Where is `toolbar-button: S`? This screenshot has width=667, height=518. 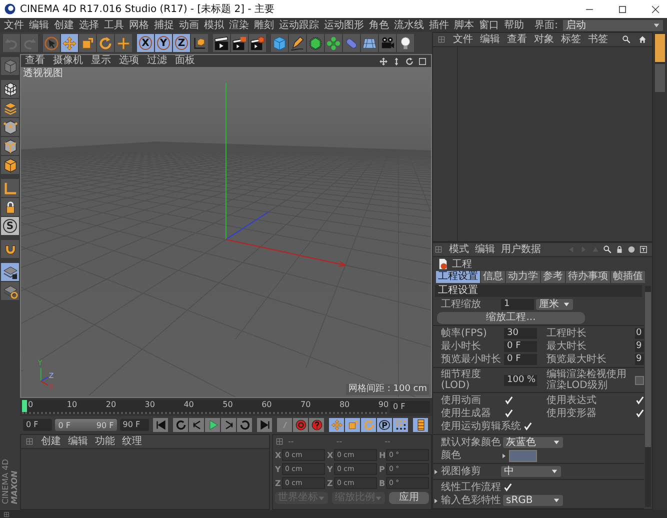 toolbar-button: S is located at coordinates (10, 226).